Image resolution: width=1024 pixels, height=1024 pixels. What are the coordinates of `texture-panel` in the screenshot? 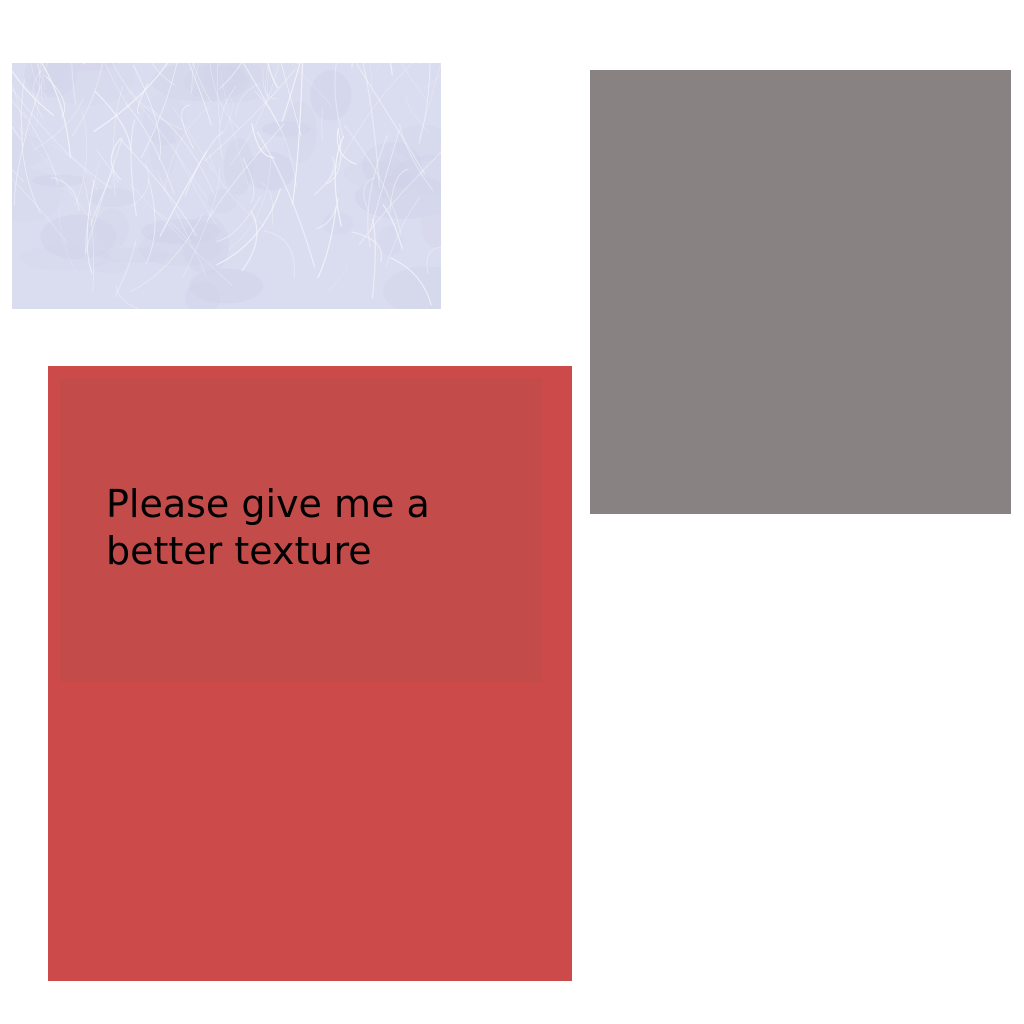 It's located at (226, 186).